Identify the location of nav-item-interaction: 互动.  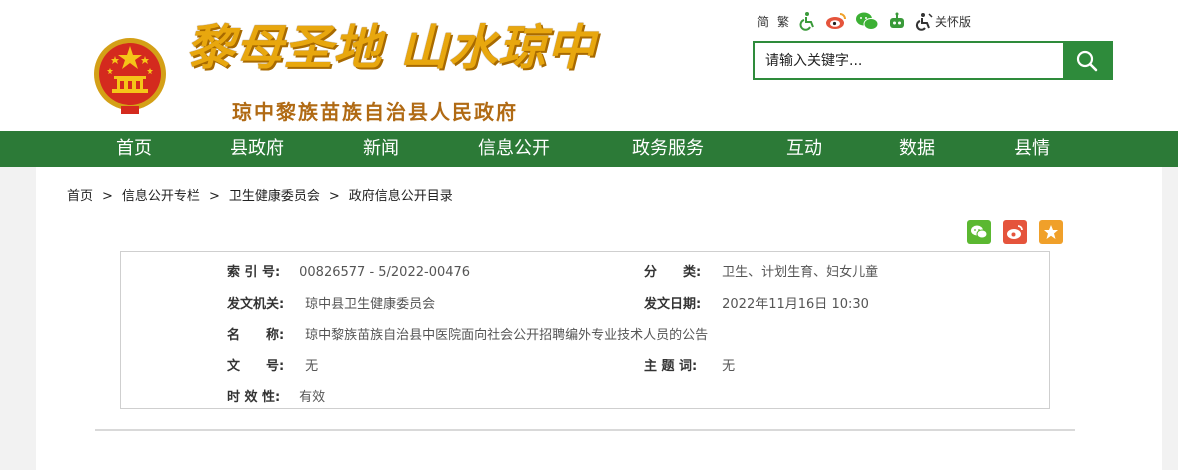
(804, 149).